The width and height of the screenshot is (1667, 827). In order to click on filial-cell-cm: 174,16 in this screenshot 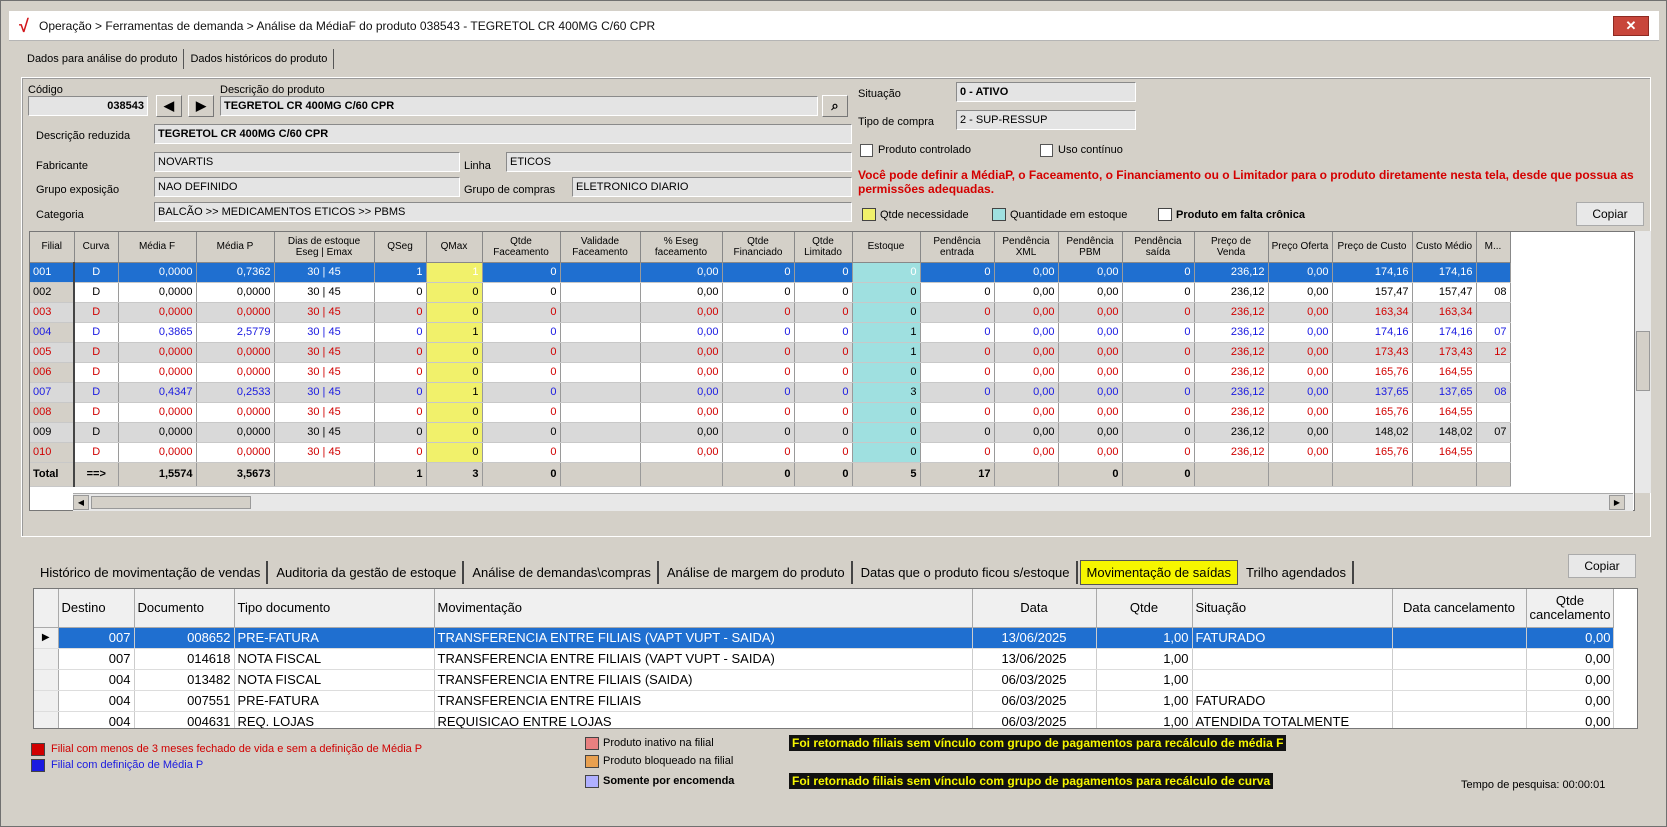, I will do `click(1444, 332)`.